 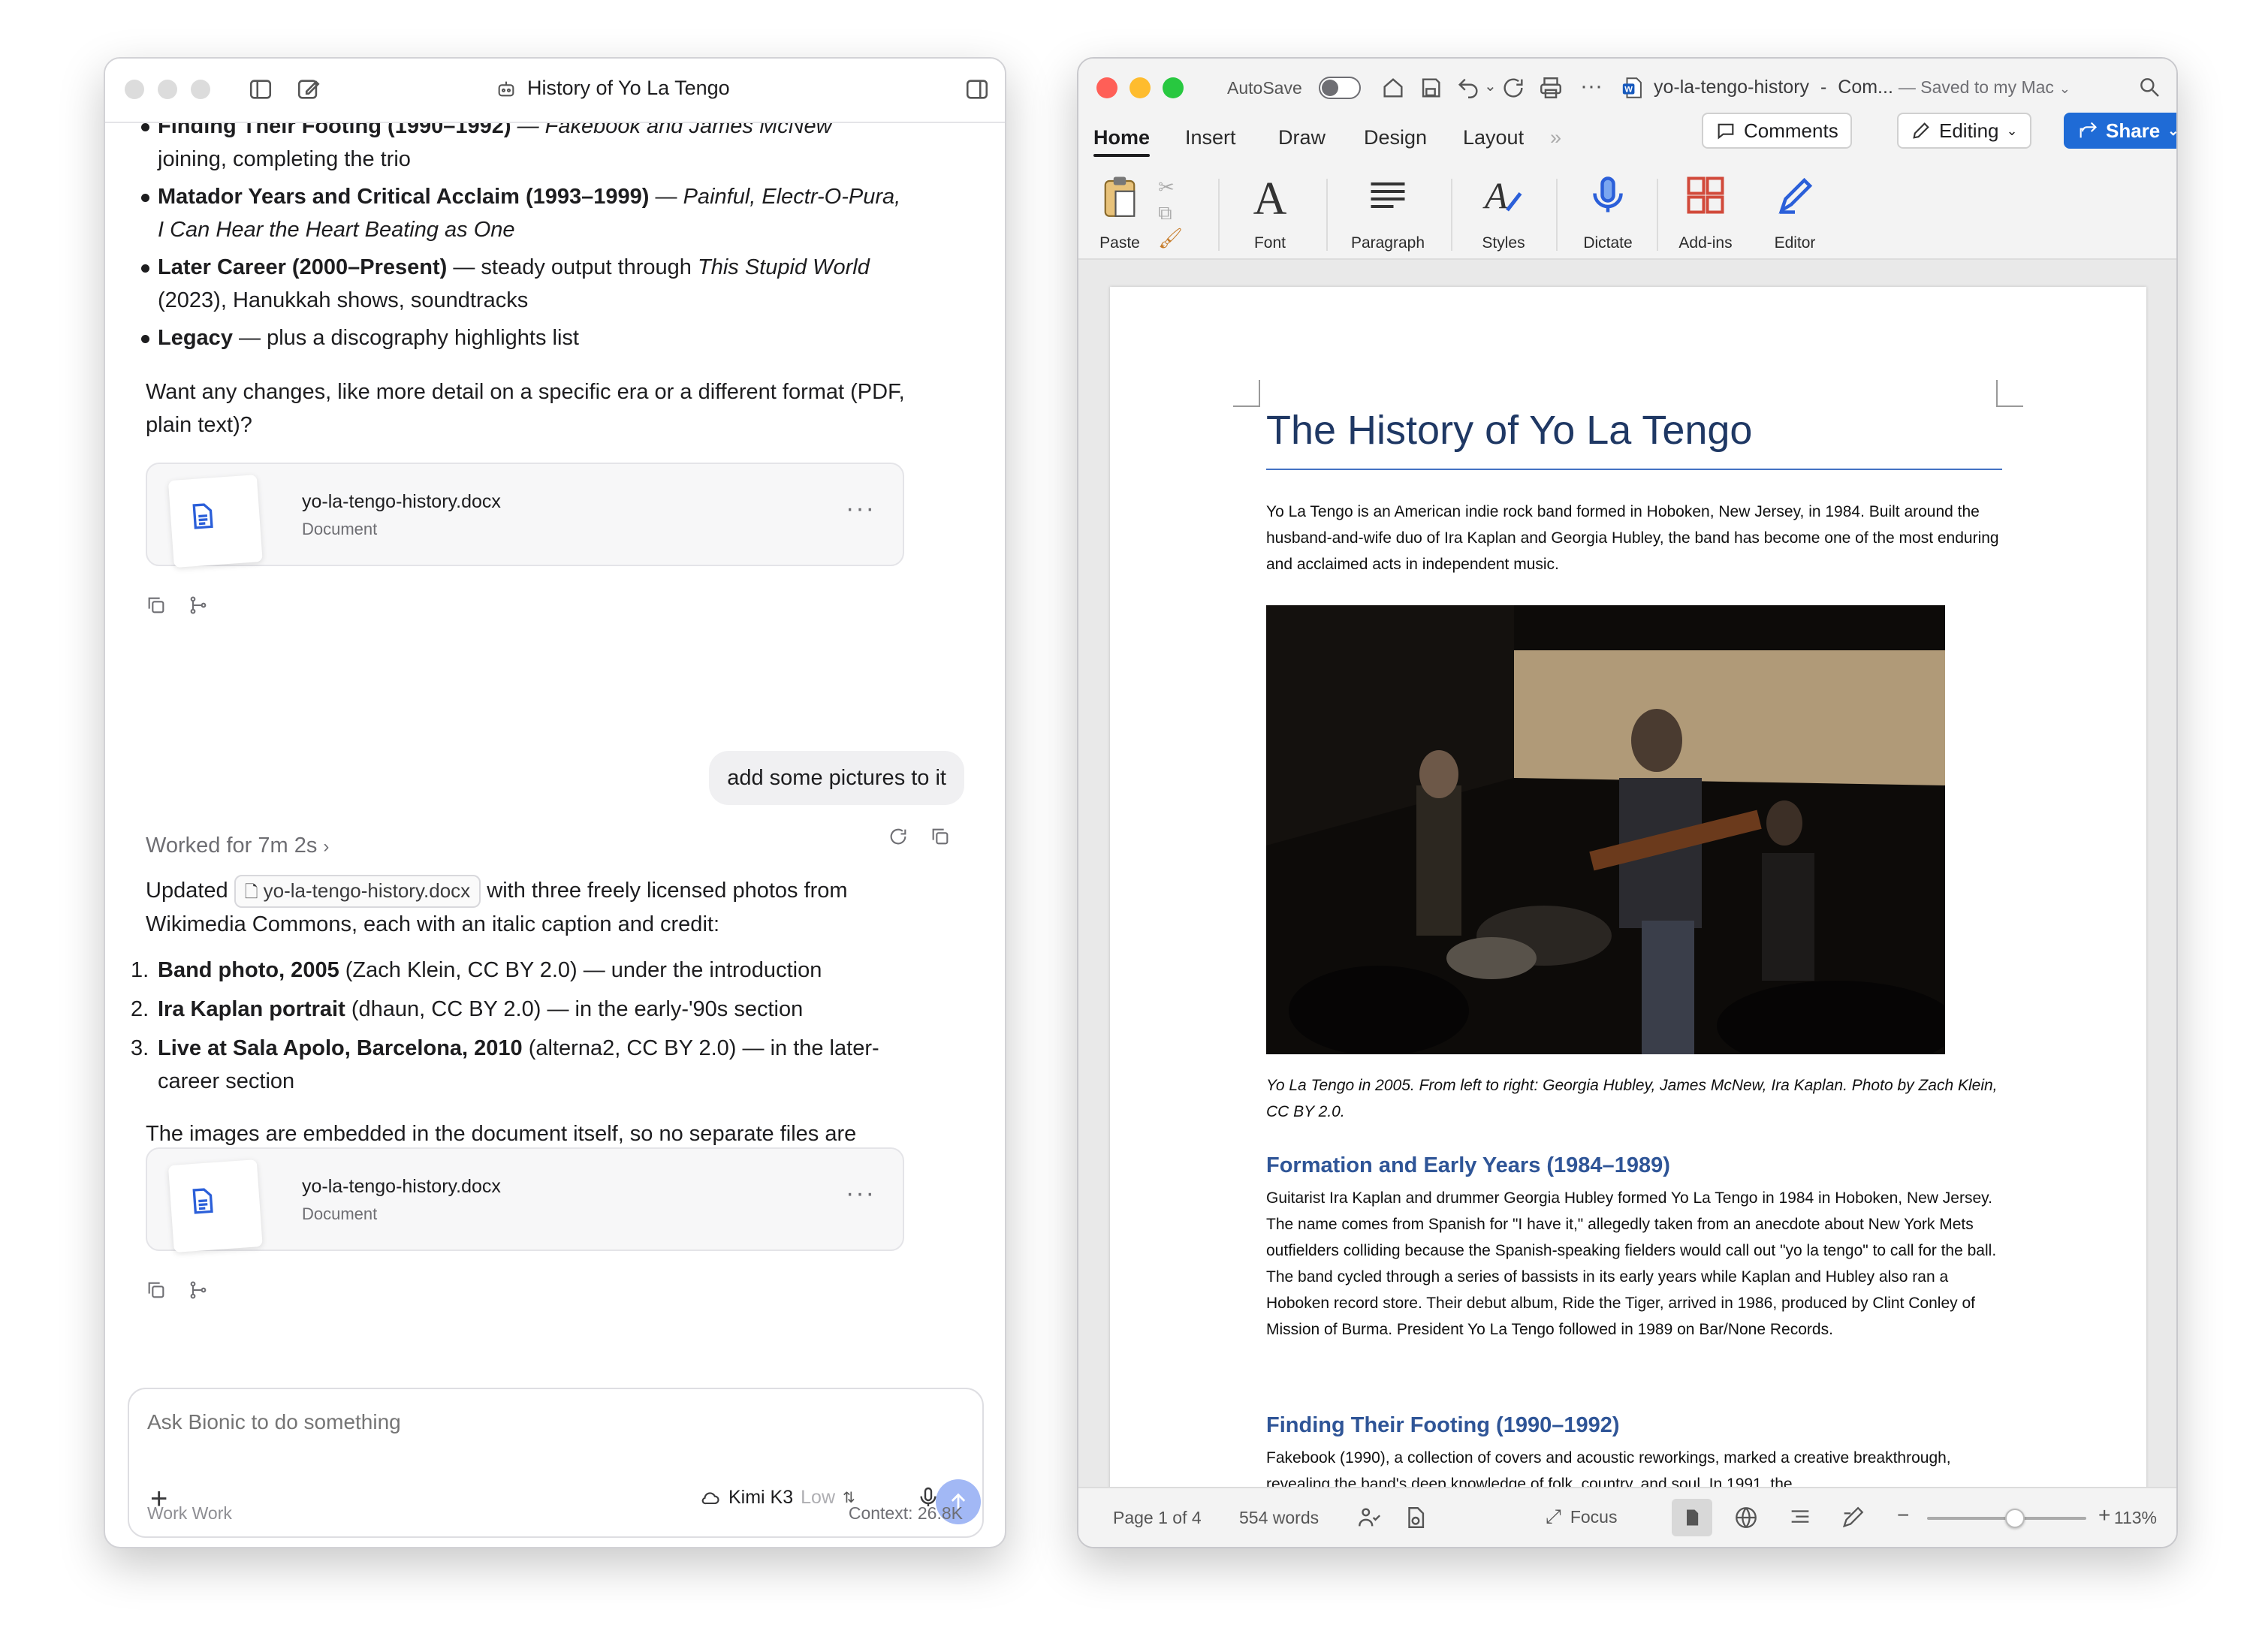 I want to click on ribbon-separator, so click(x=1327, y=215).